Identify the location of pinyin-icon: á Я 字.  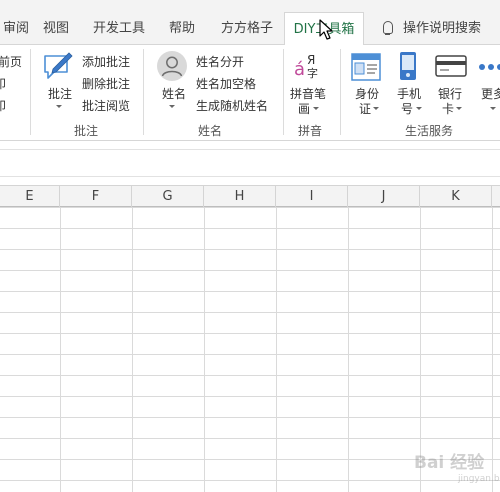
(306, 66).